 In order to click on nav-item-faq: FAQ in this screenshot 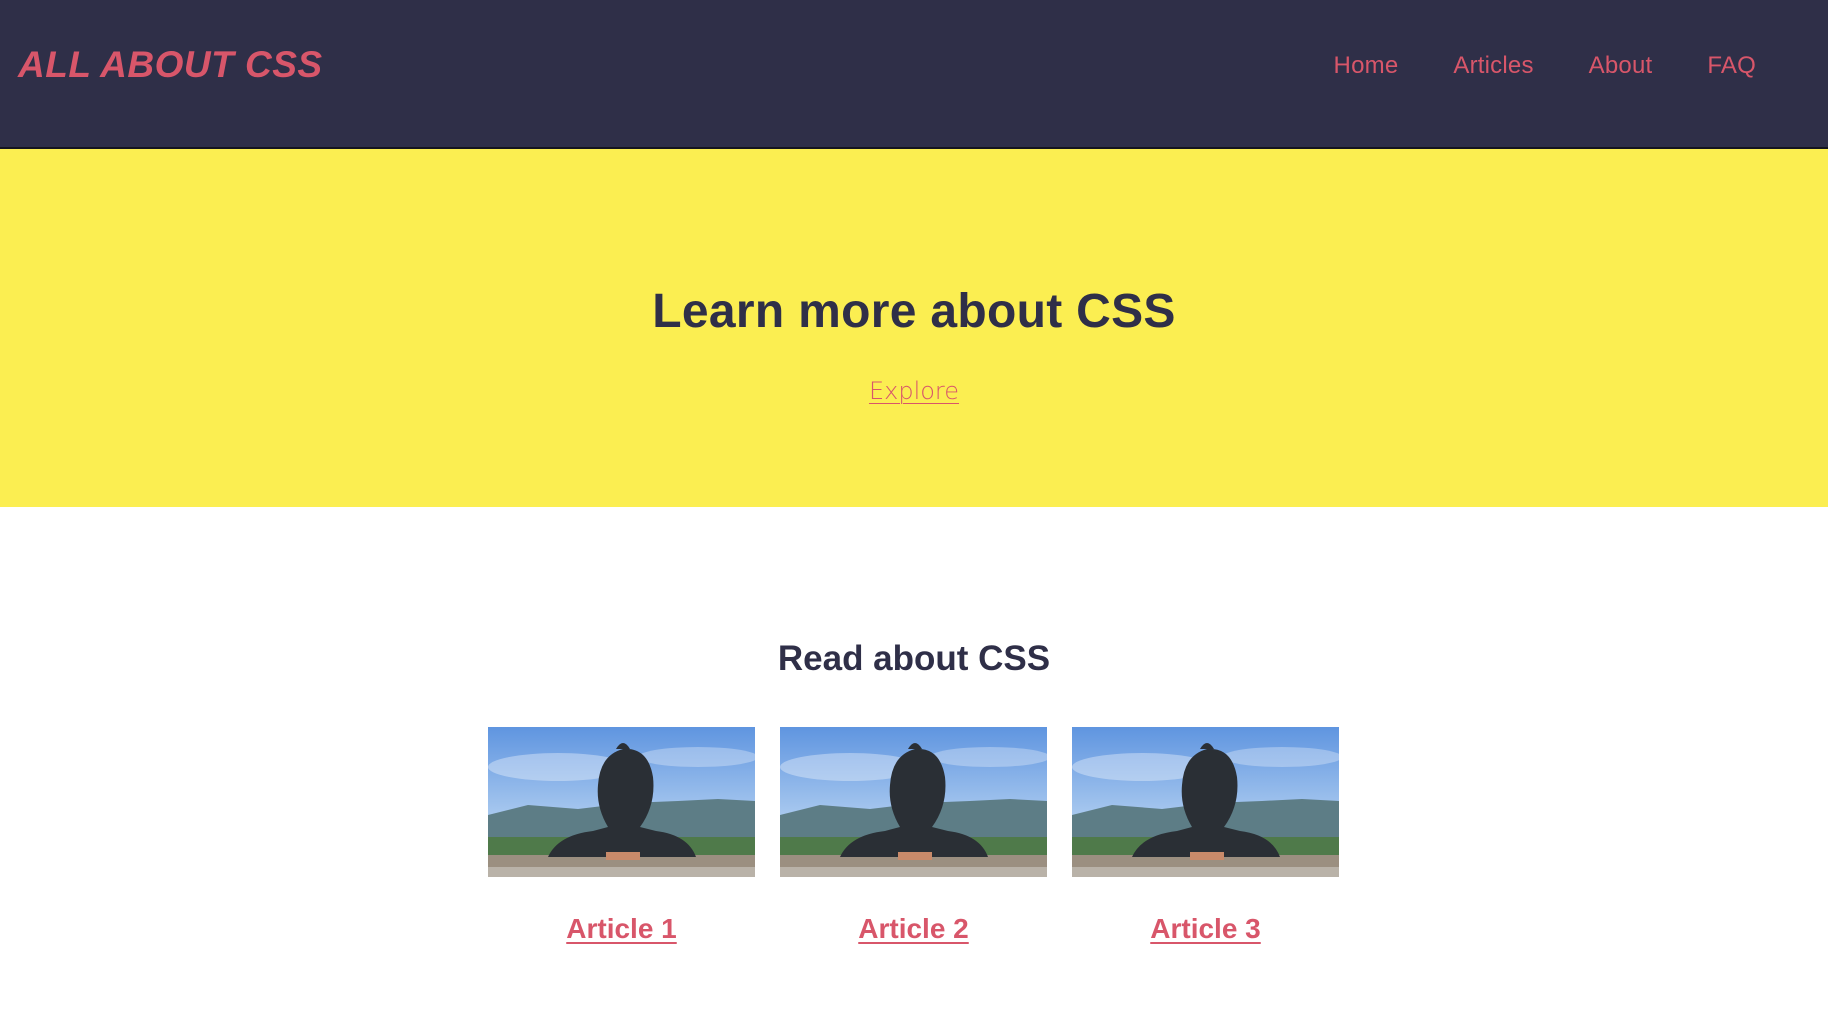, I will do `click(1731, 66)`.